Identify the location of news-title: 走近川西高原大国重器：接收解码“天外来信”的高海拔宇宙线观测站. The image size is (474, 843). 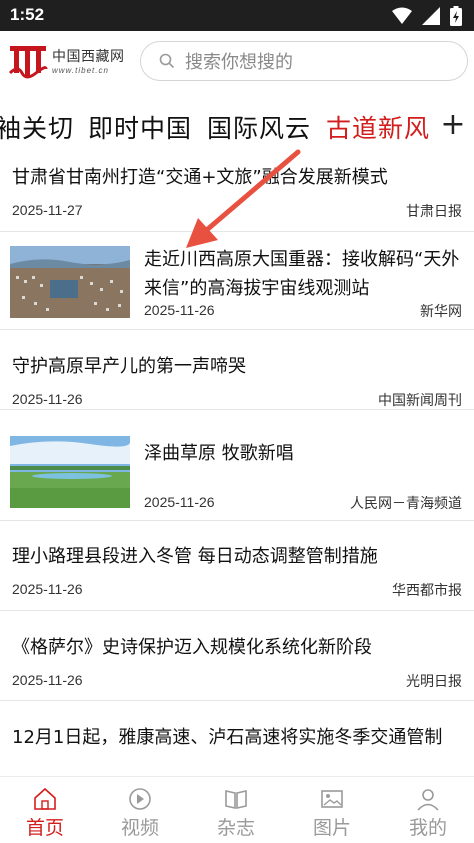
(302, 274).